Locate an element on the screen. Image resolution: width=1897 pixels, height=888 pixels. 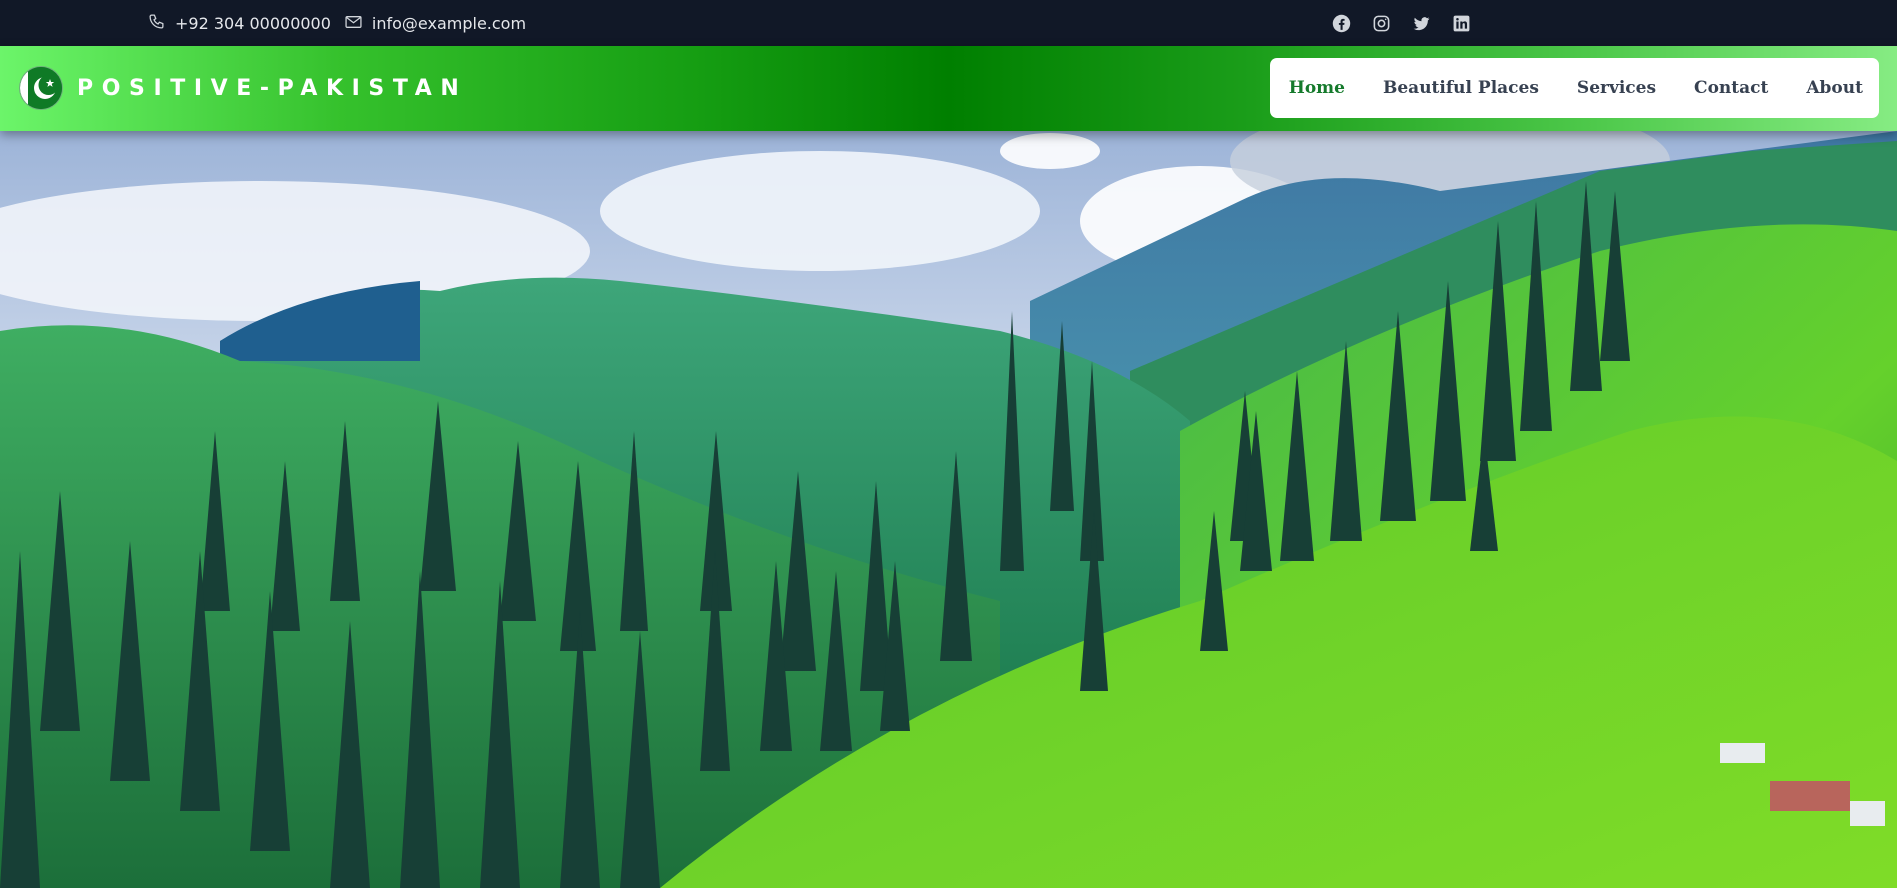
instagram-icon is located at coordinates (1381, 23).